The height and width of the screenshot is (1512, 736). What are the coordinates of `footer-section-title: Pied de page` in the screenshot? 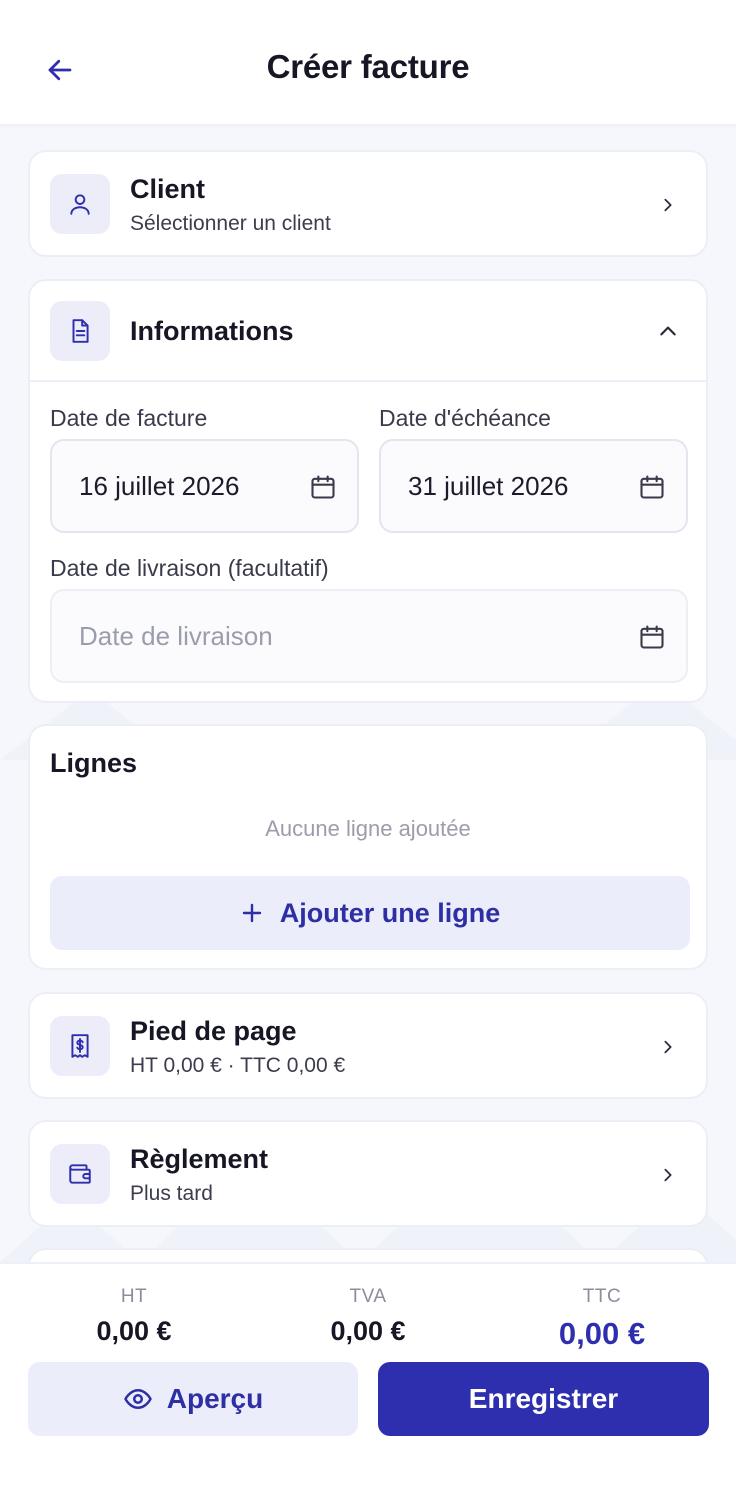 It's located at (213, 1031).